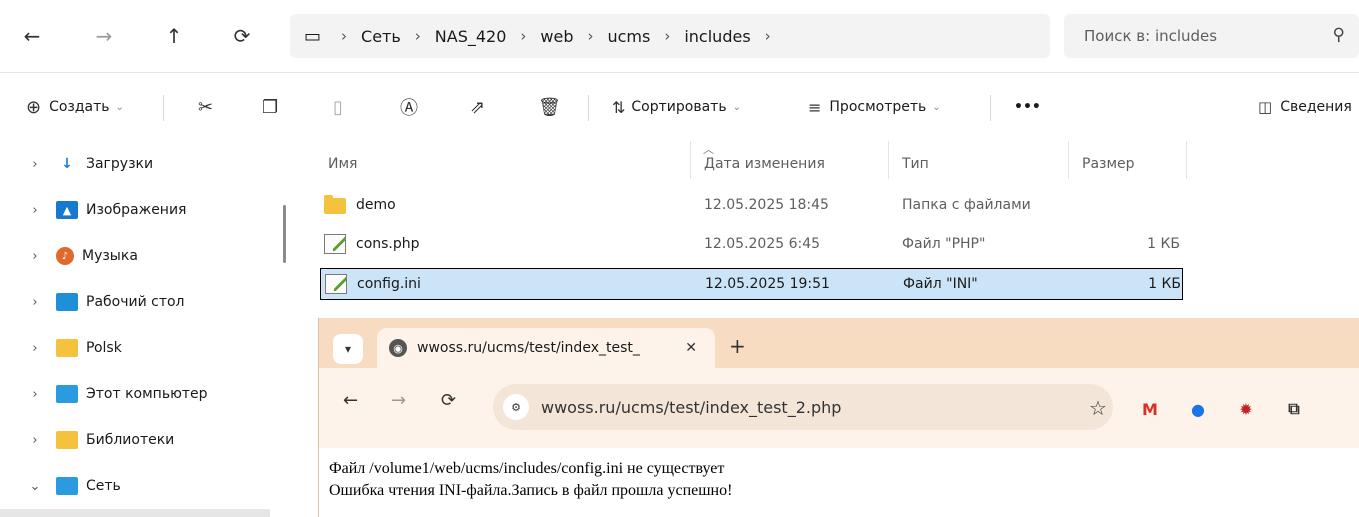  I want to click on search-placeholder: Поиск в: includes, so click(1151, 36).